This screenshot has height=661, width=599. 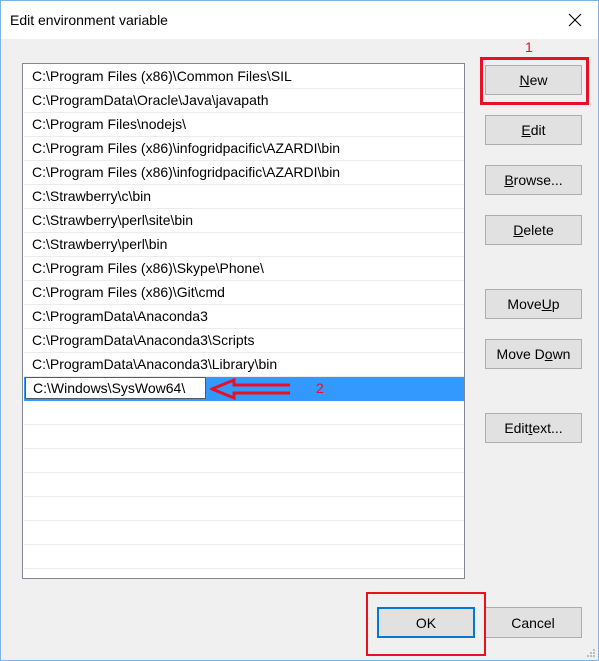 I want to click on close-icon, so click(x=575, y=20).